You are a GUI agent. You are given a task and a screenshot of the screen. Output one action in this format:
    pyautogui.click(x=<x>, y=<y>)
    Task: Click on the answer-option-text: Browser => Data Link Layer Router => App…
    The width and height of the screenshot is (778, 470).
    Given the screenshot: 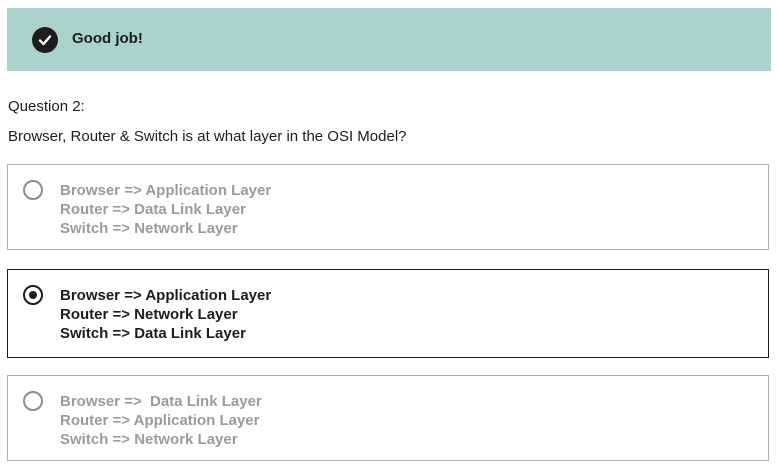 What is the action you would take?
    pyautogui.click(x=161, y=420)
    